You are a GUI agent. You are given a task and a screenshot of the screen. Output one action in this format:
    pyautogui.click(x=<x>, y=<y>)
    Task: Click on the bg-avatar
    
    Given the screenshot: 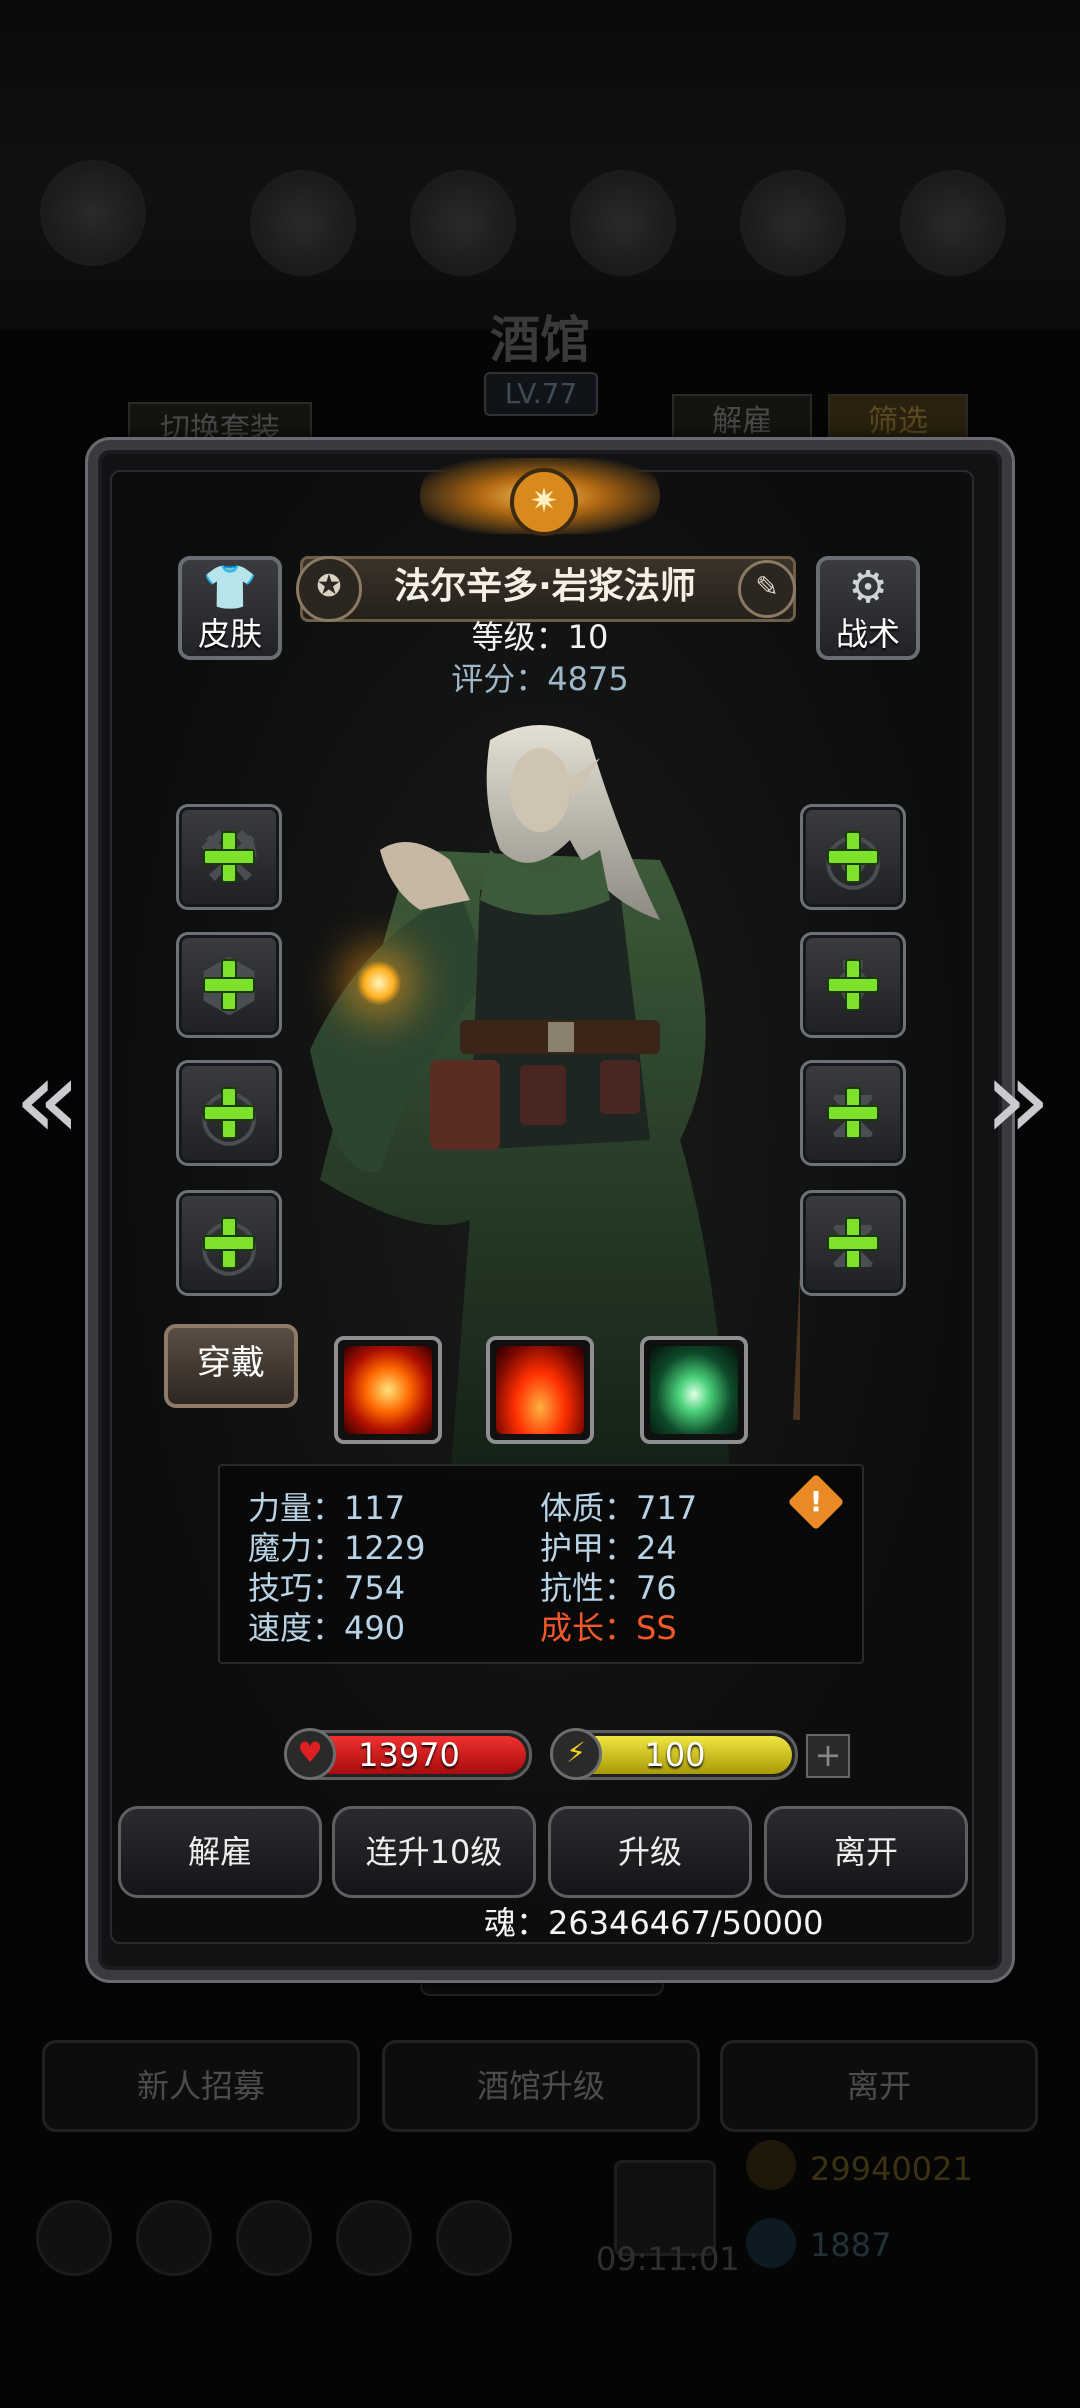 What is the action you would take?
    pyautogui.click(x=93, y=213)
    